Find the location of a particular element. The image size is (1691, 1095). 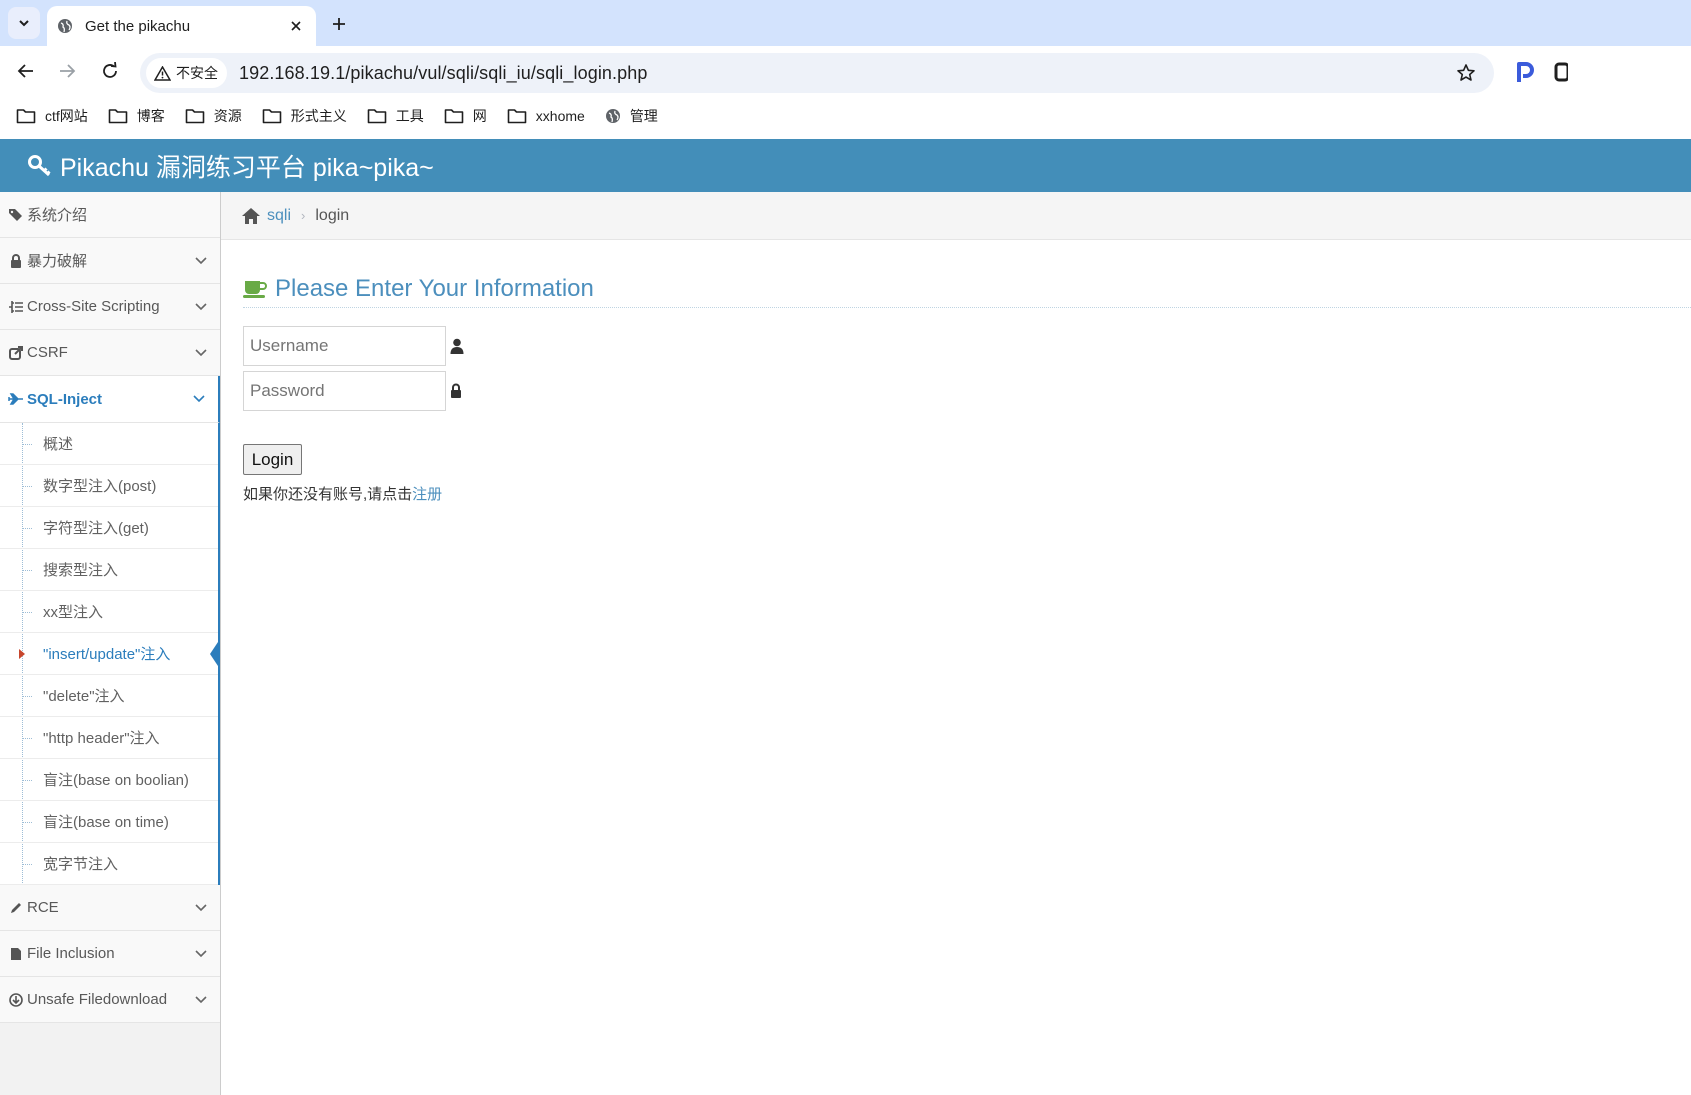

tab-strip: Get the pikachu is located at coordinates (845, 23).